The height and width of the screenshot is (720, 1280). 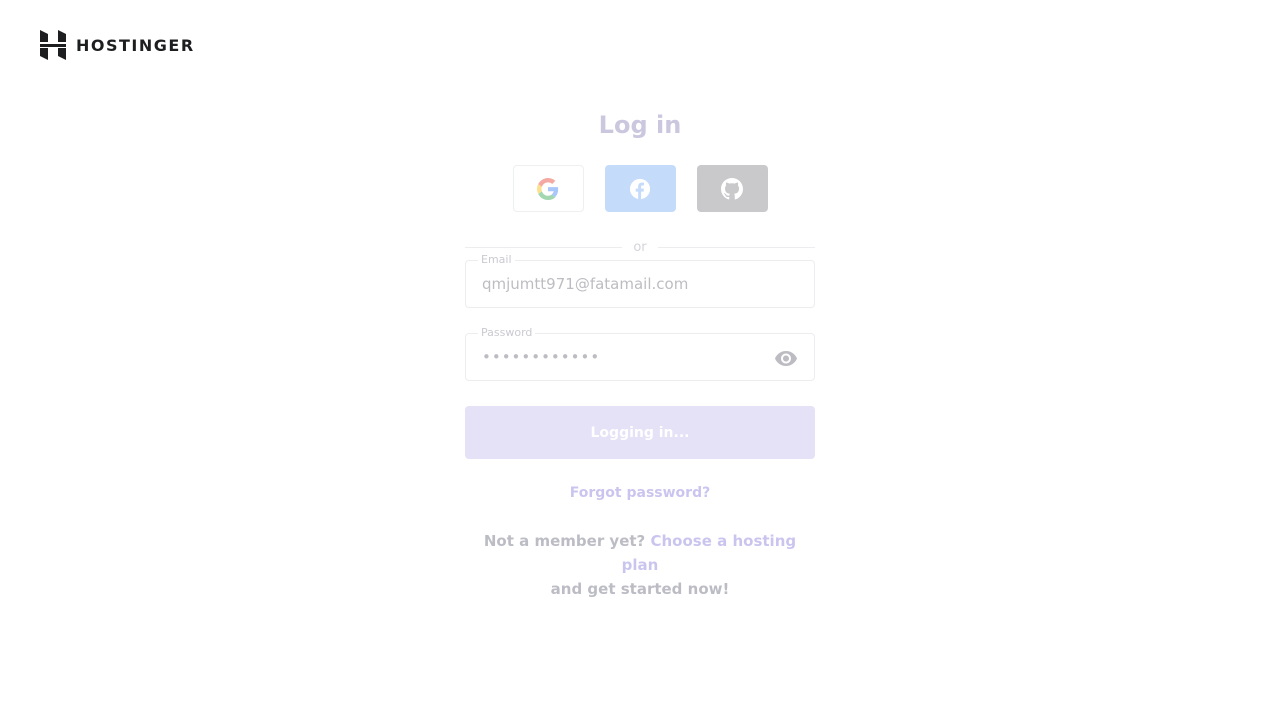 I want to click on hostinger-logo-icon, so click(x=53, y=45).